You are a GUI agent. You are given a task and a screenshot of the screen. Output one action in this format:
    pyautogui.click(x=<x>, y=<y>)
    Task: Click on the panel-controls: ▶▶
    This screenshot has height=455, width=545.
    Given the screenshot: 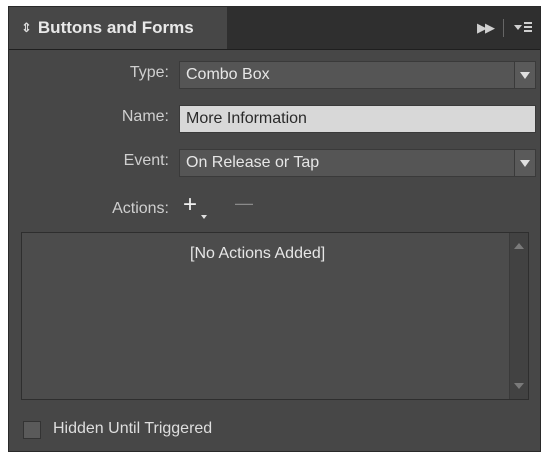 What is the action you would take?
    pyautogui.click(x=504, y=28)
    